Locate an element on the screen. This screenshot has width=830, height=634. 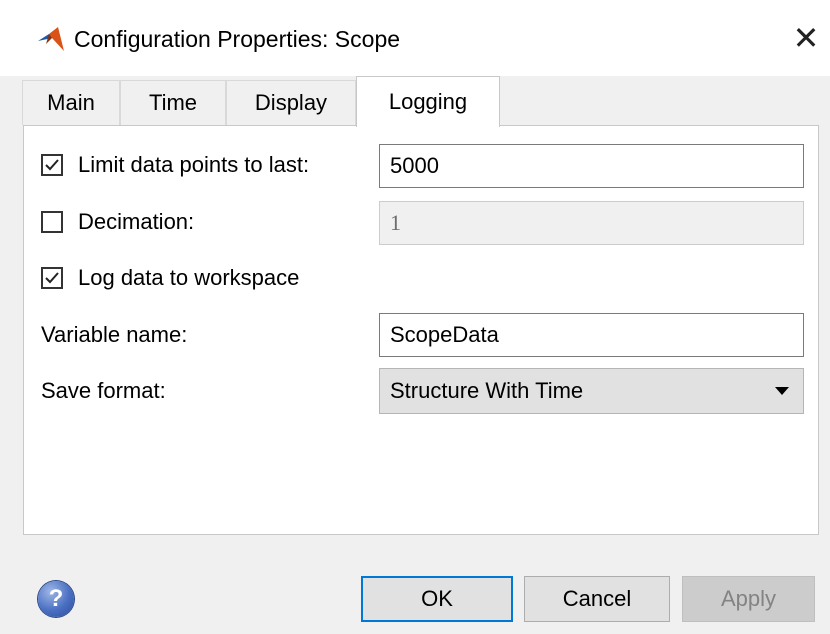
limit-data-points-label: Limit data points to last: is located at coordinates (194, 164).